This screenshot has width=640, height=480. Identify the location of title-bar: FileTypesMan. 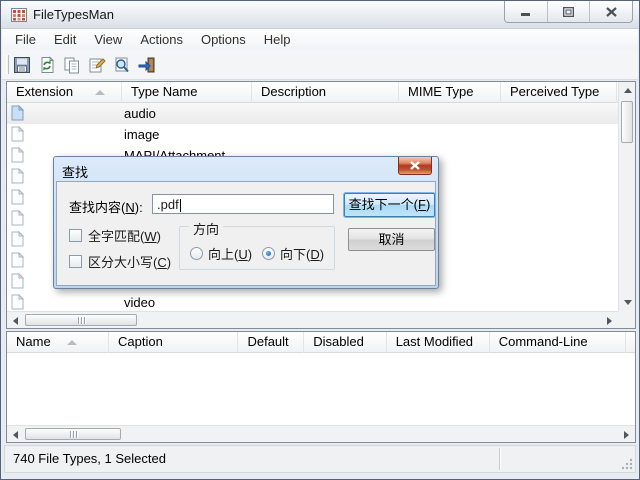
(320, 15).